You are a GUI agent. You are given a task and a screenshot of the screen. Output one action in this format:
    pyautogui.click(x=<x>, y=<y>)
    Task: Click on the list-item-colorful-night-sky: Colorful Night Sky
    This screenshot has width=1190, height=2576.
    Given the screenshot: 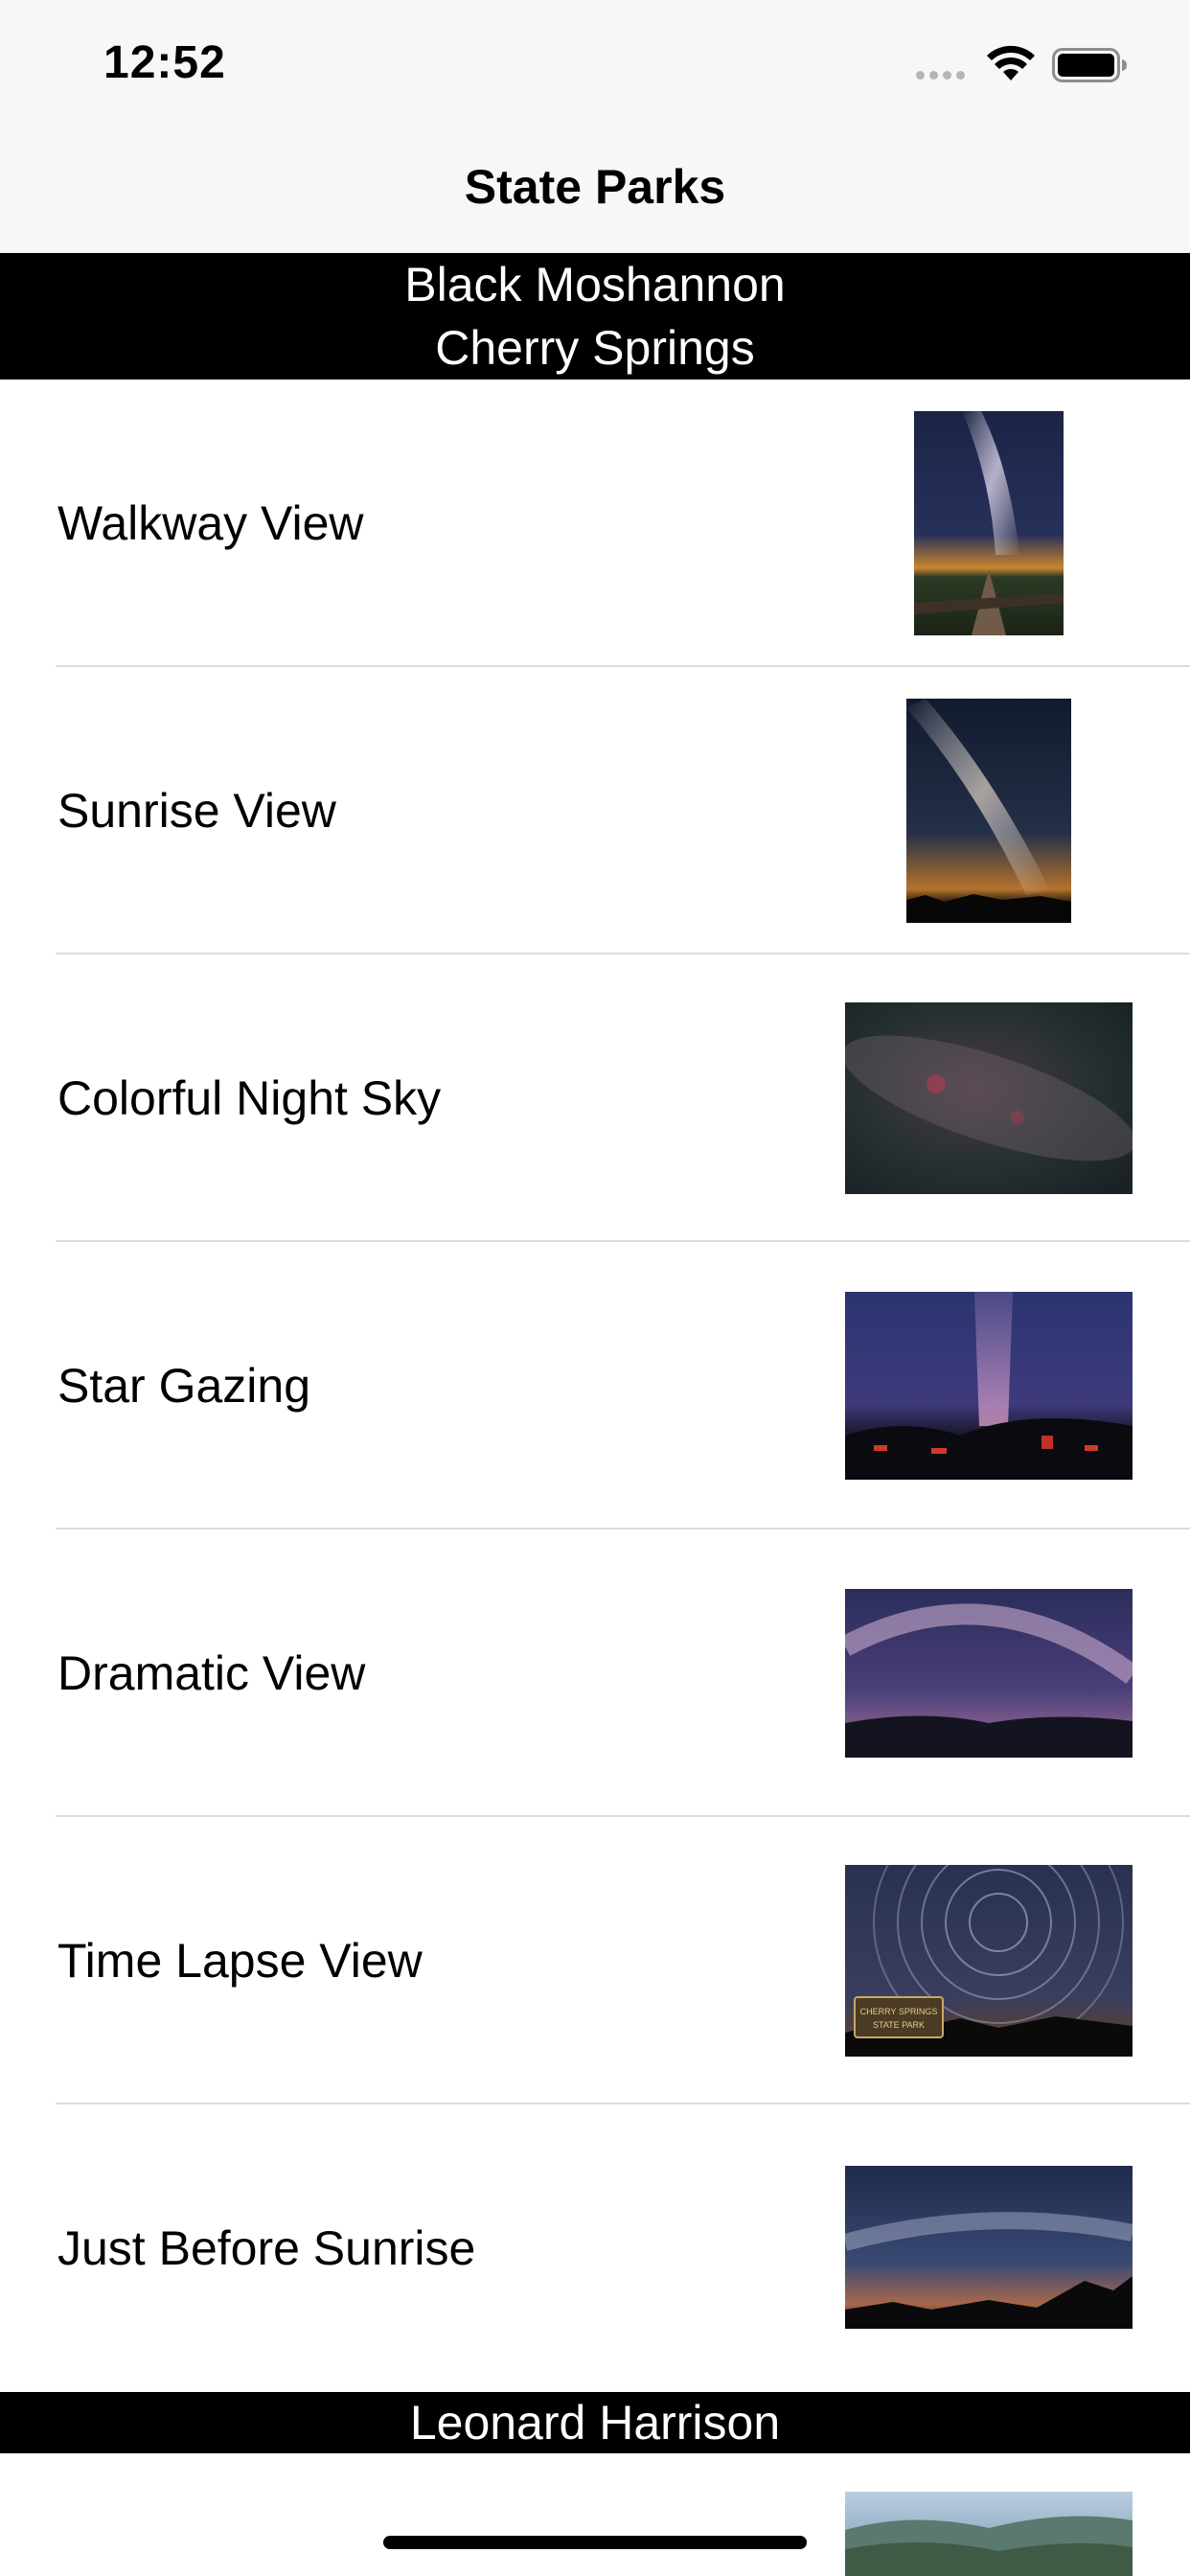 What is the action you would take?
    pyautogui.click(x=595, y=1098)
    